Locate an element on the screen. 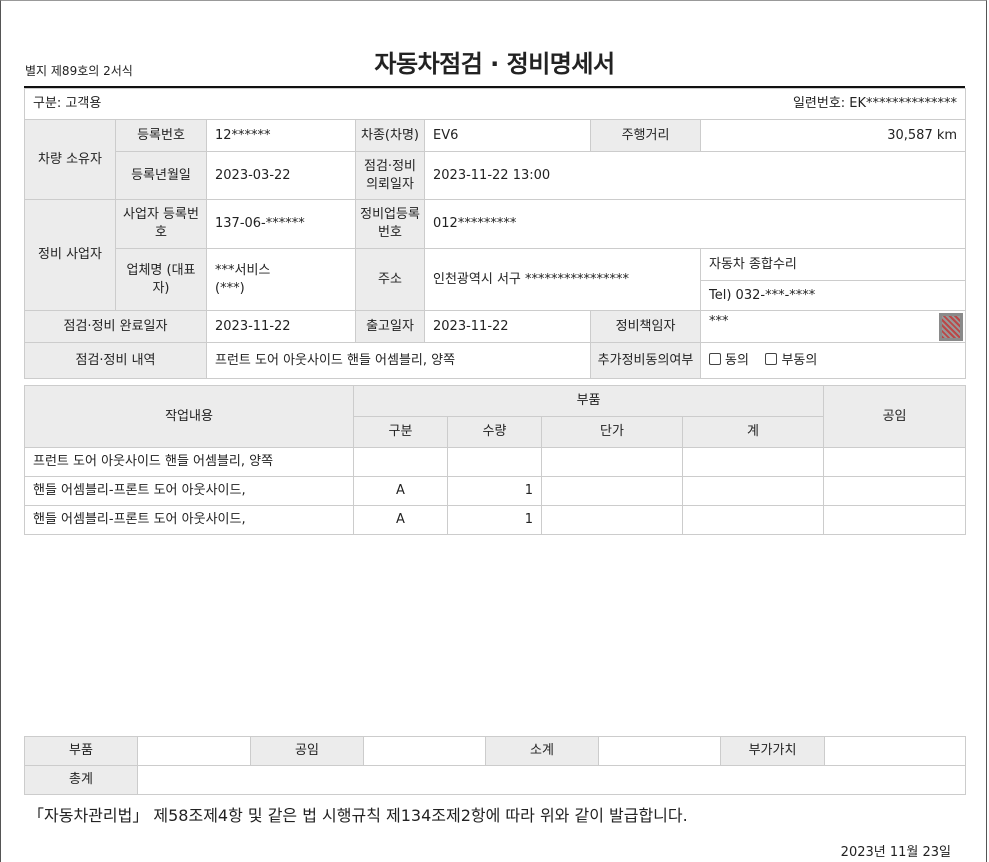 The width and height of the screenshot is (989, 862). summary-vat-label: 부가가치 is located at coordinates (772, 751).